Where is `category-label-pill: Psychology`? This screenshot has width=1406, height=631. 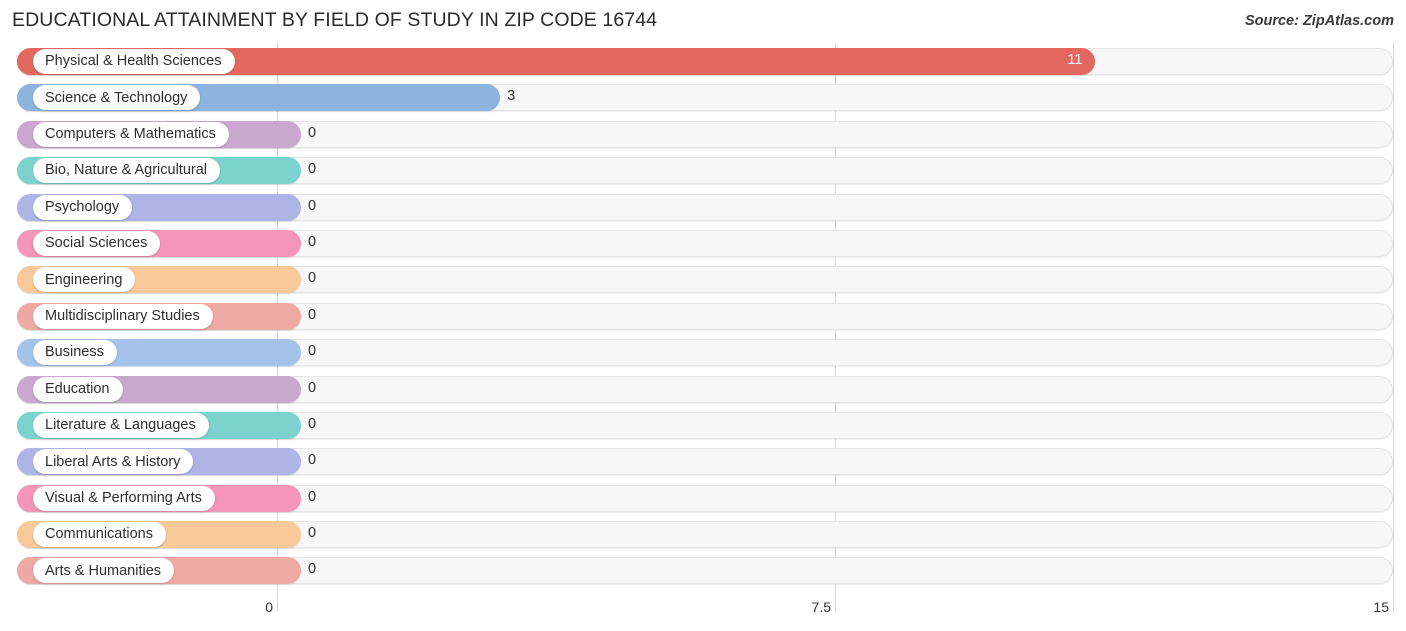 category-label-pill: Psychology is located at coordinates (83, 207).